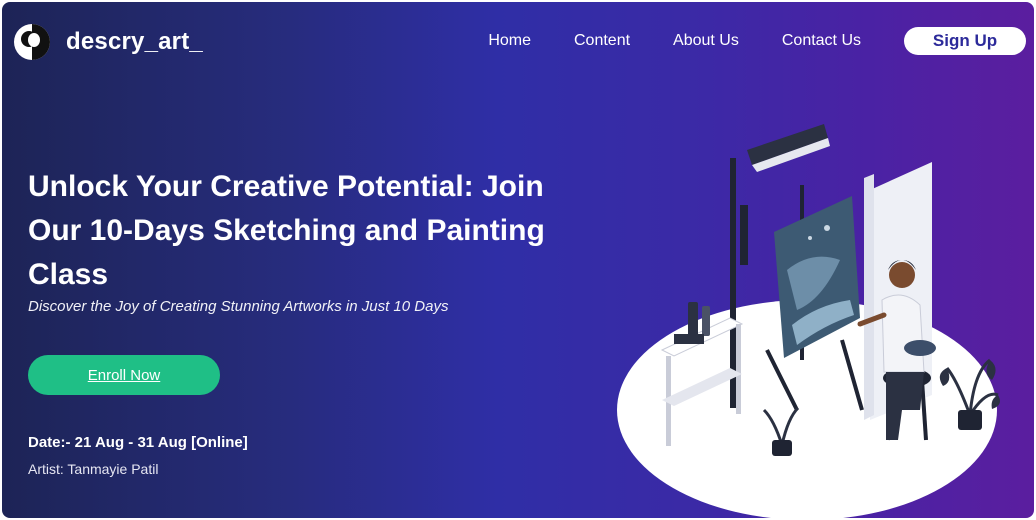  I want to click on nav-about-link: About Us, so click(706, 41).